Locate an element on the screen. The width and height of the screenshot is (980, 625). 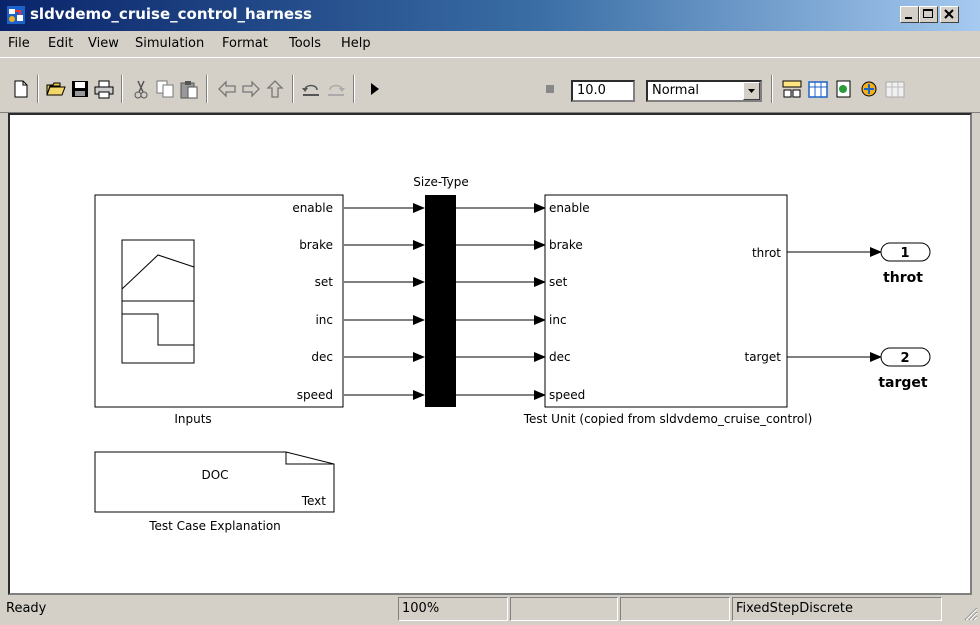
build-icon is located at coordinates (792, 89).